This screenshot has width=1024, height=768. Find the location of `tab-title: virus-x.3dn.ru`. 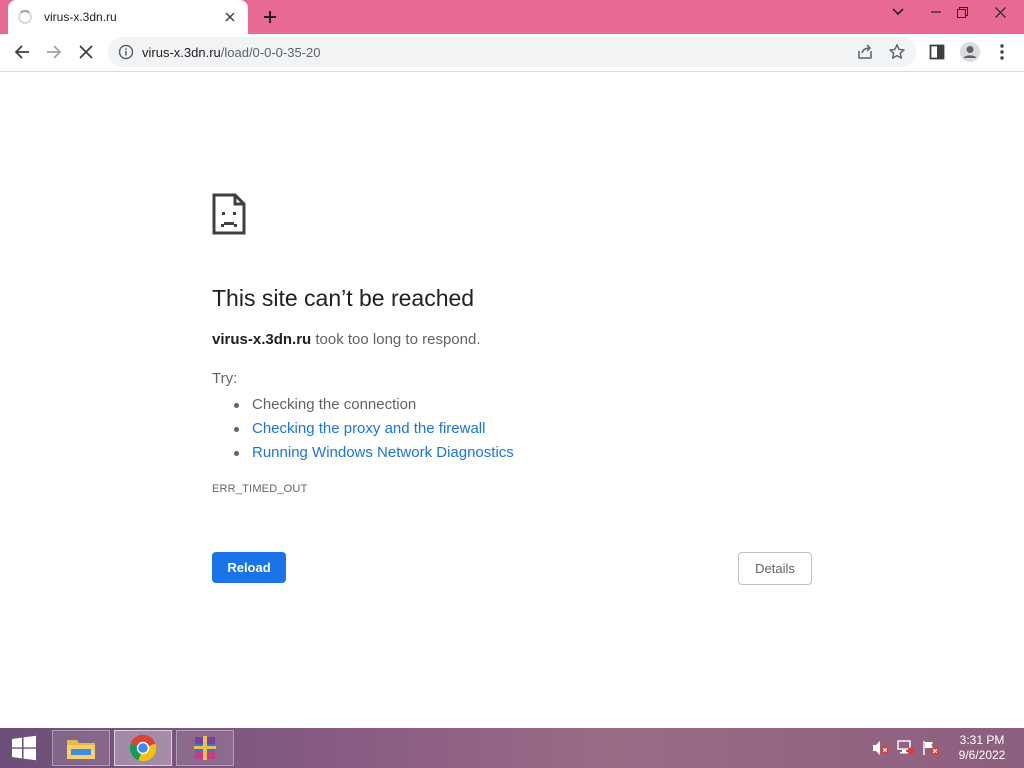

tab-title: virus-x.3dn.ru is located at coordinates (80, 17).